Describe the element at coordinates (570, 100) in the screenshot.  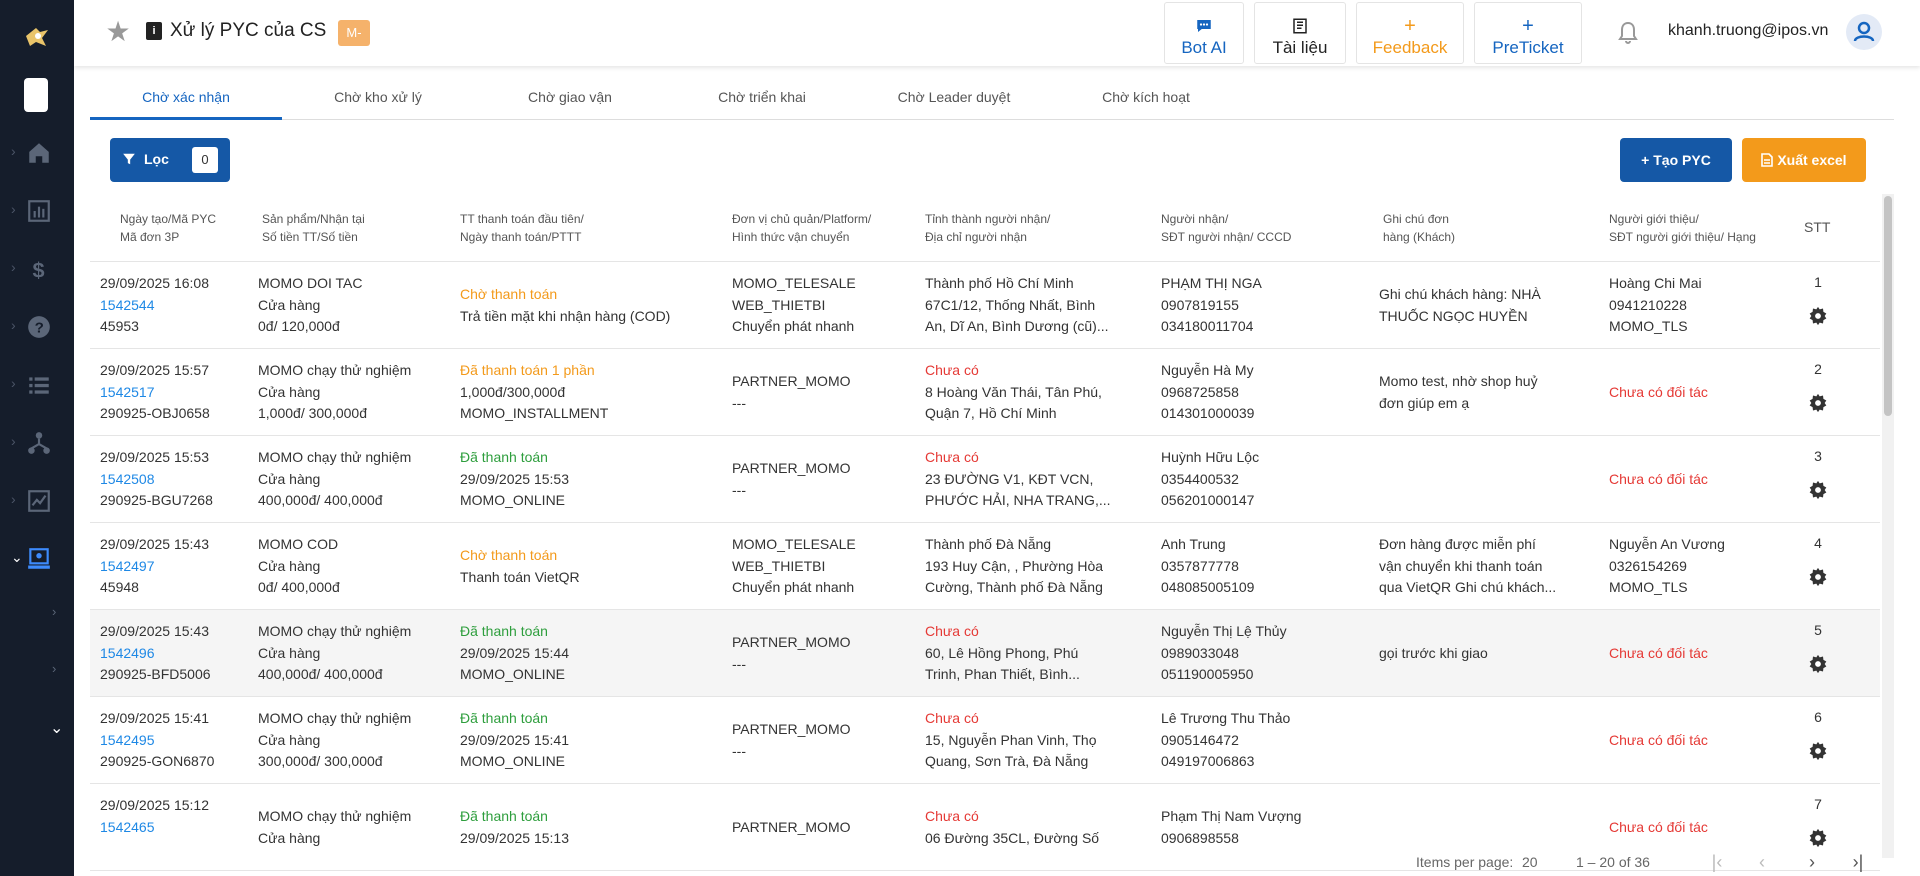
I see `tab-cho-giao-van: Chờ giao vận` at that location.